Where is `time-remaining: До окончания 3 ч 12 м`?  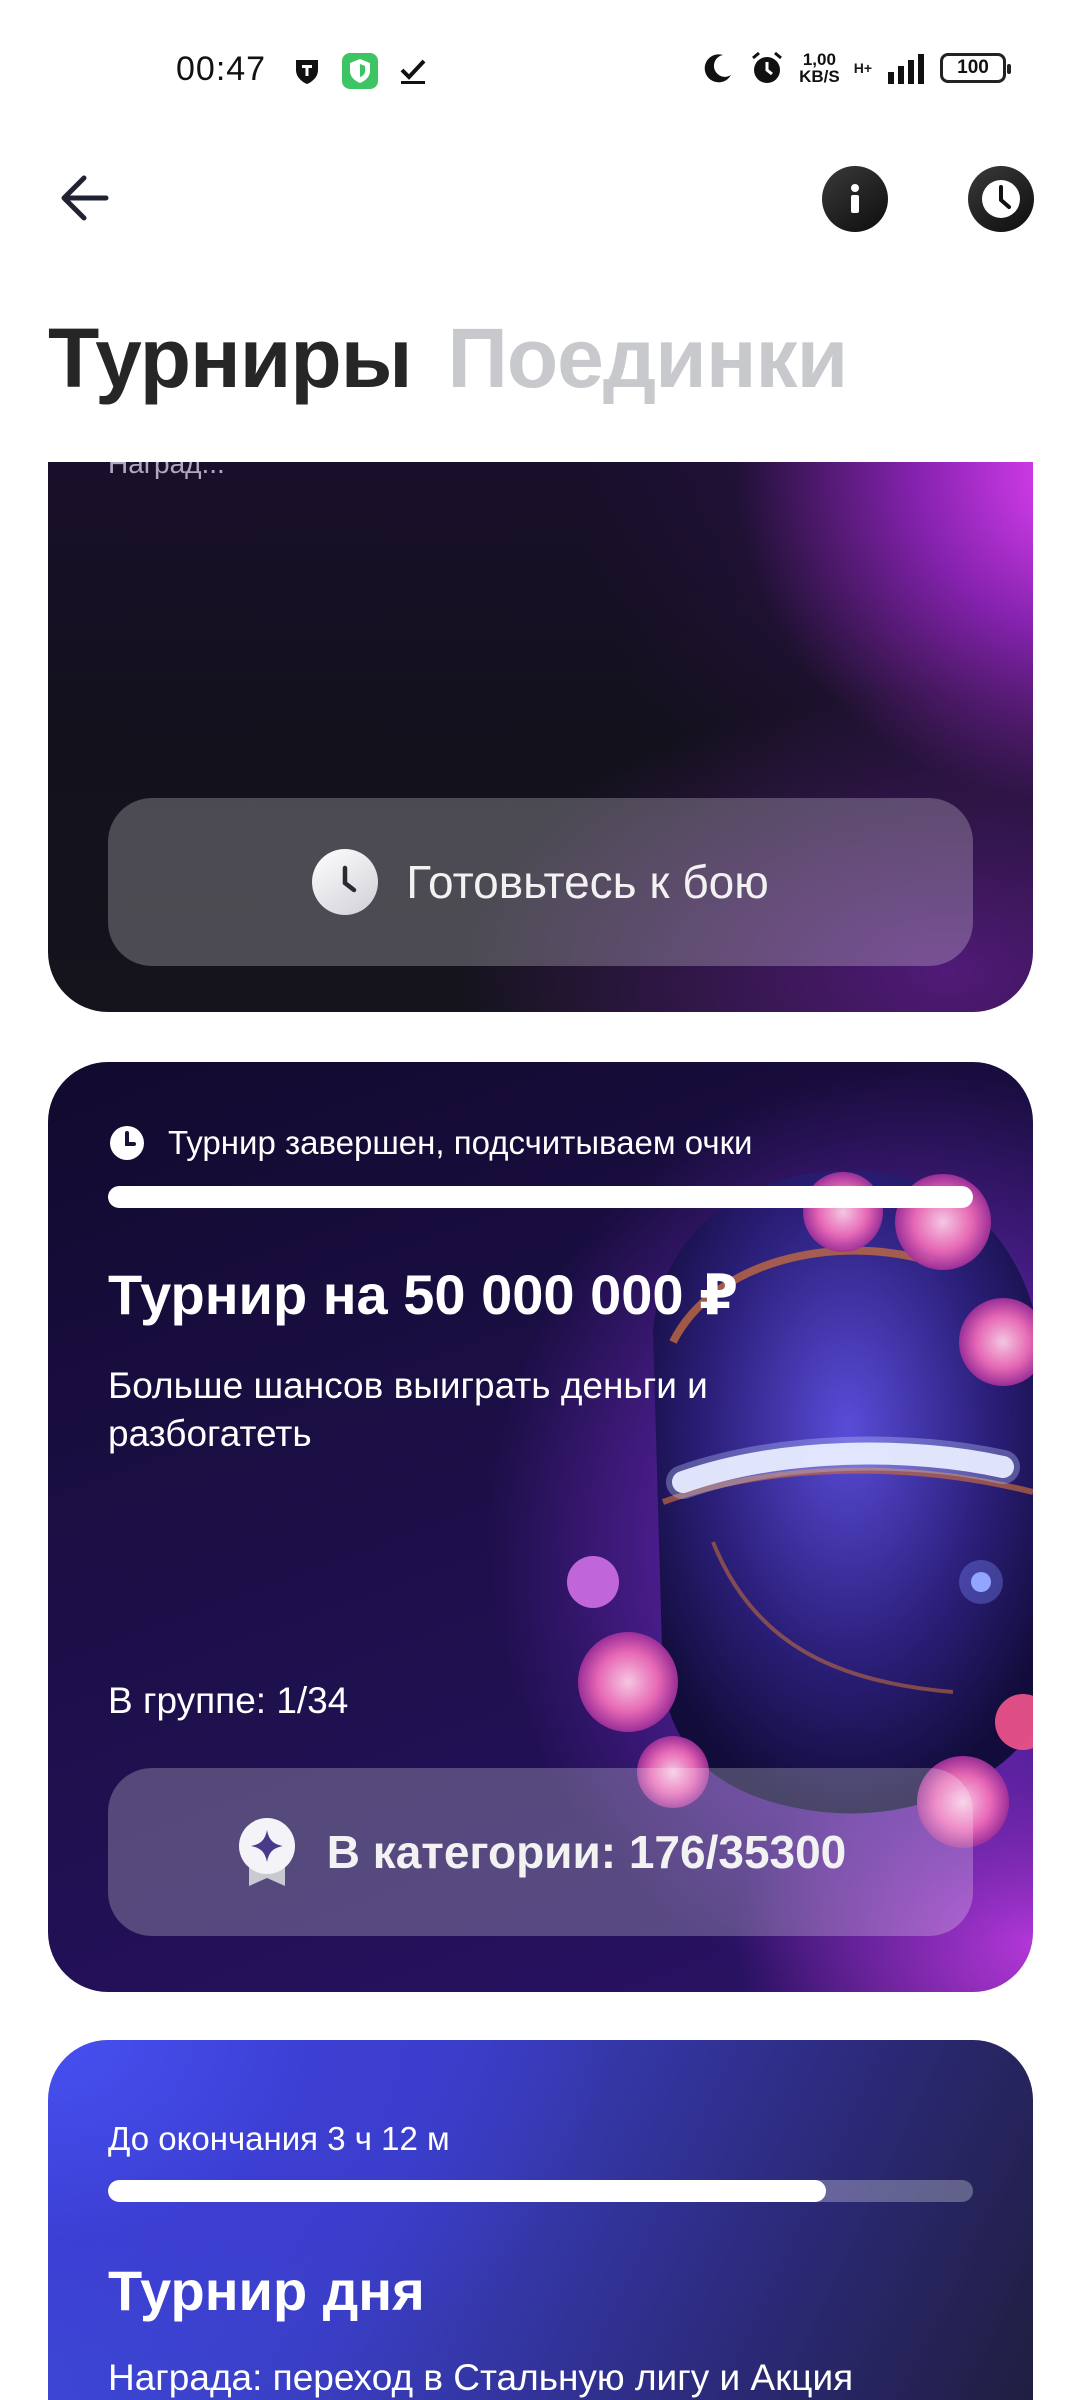
time-remaining: До окончания 3 ч 12 м is located at coordinates (279, 2138).